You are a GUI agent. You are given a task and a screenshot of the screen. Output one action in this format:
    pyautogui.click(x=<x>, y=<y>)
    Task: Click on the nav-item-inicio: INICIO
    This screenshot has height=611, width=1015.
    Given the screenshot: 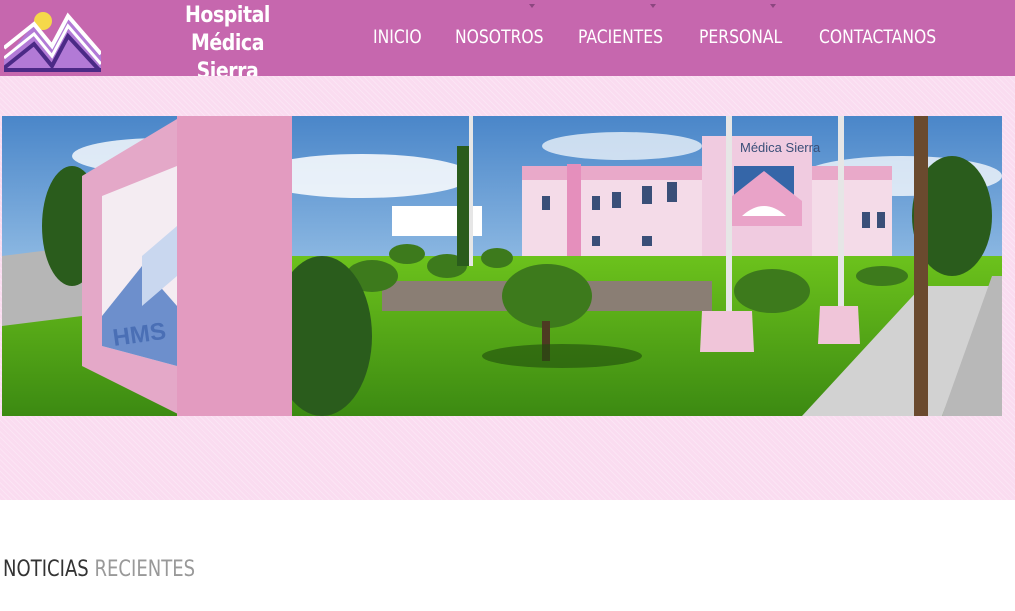 What is the action you would take?
    pyautogui.click(x=397, y=37)
    